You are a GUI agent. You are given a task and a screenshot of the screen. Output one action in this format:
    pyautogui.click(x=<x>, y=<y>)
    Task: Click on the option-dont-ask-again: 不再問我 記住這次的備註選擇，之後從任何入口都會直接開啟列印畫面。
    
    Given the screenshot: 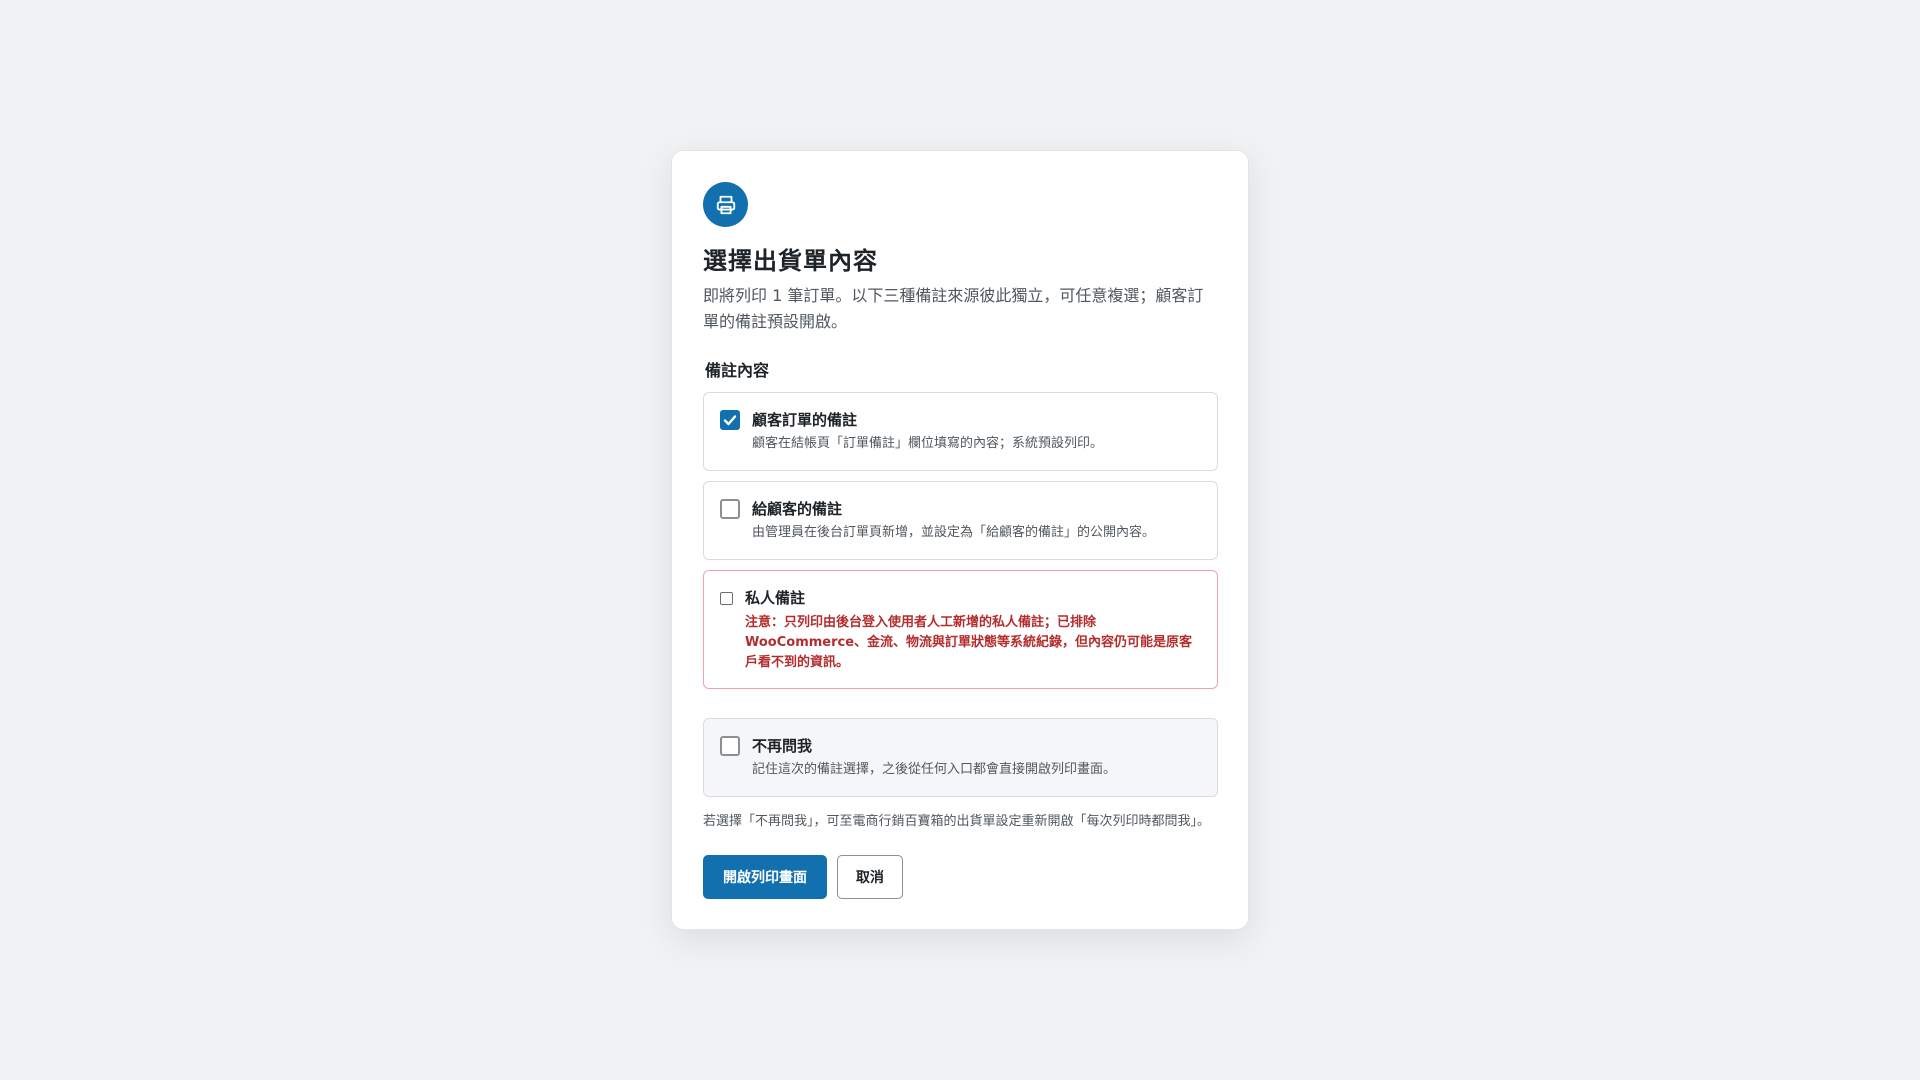 What is the action you would take?
    pyautogui.click(x=960, y=757)
    